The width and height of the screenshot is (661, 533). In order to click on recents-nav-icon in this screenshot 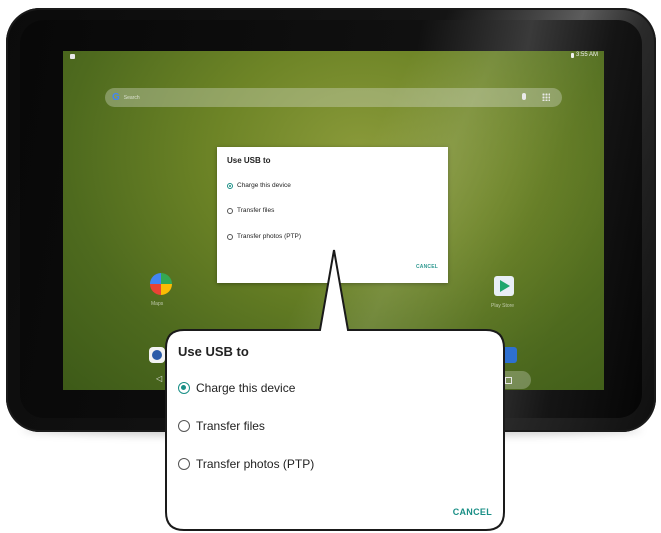, I will do `click(508, 380)`.